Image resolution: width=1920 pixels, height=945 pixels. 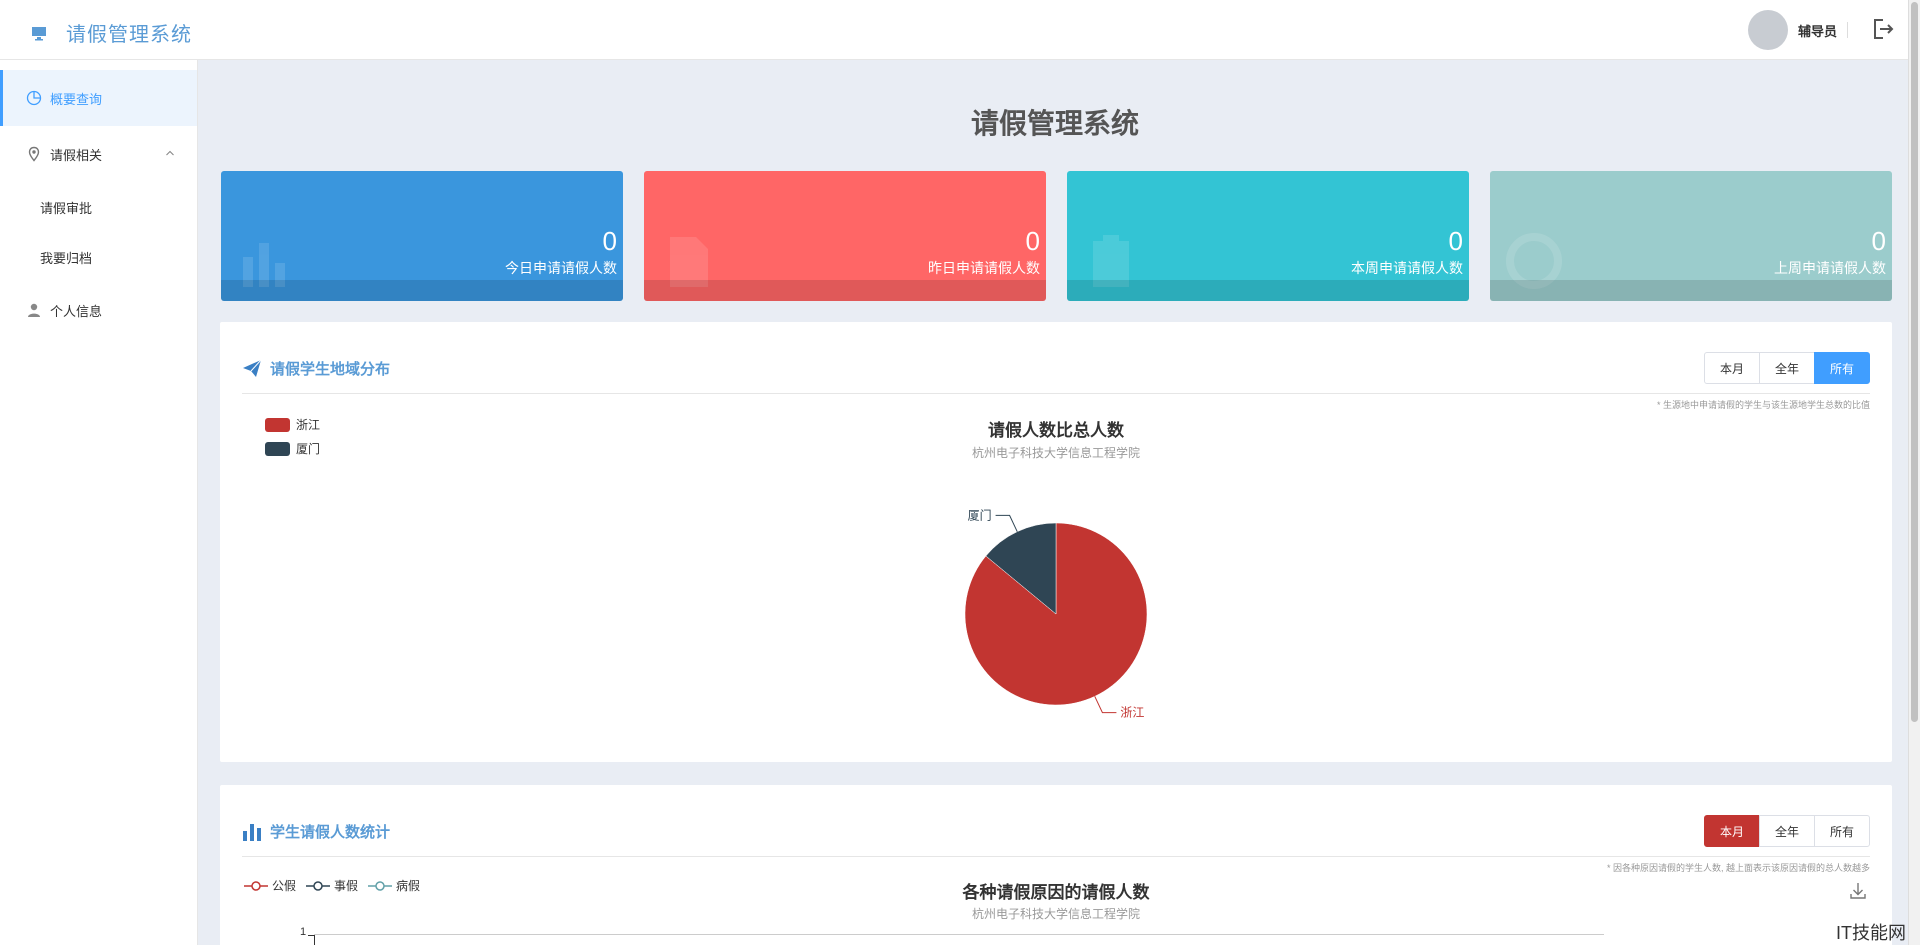 I want to click on y-axis, so click(x=314, y=940).